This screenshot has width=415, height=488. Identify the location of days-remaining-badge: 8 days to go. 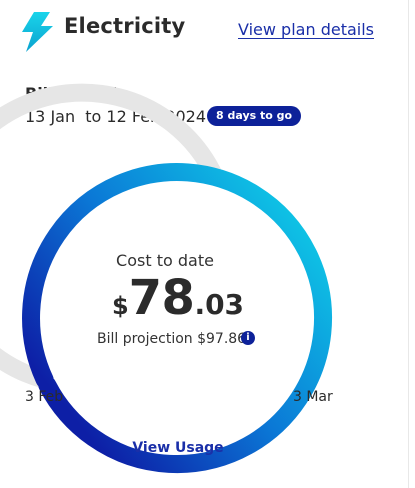
(254, 116).